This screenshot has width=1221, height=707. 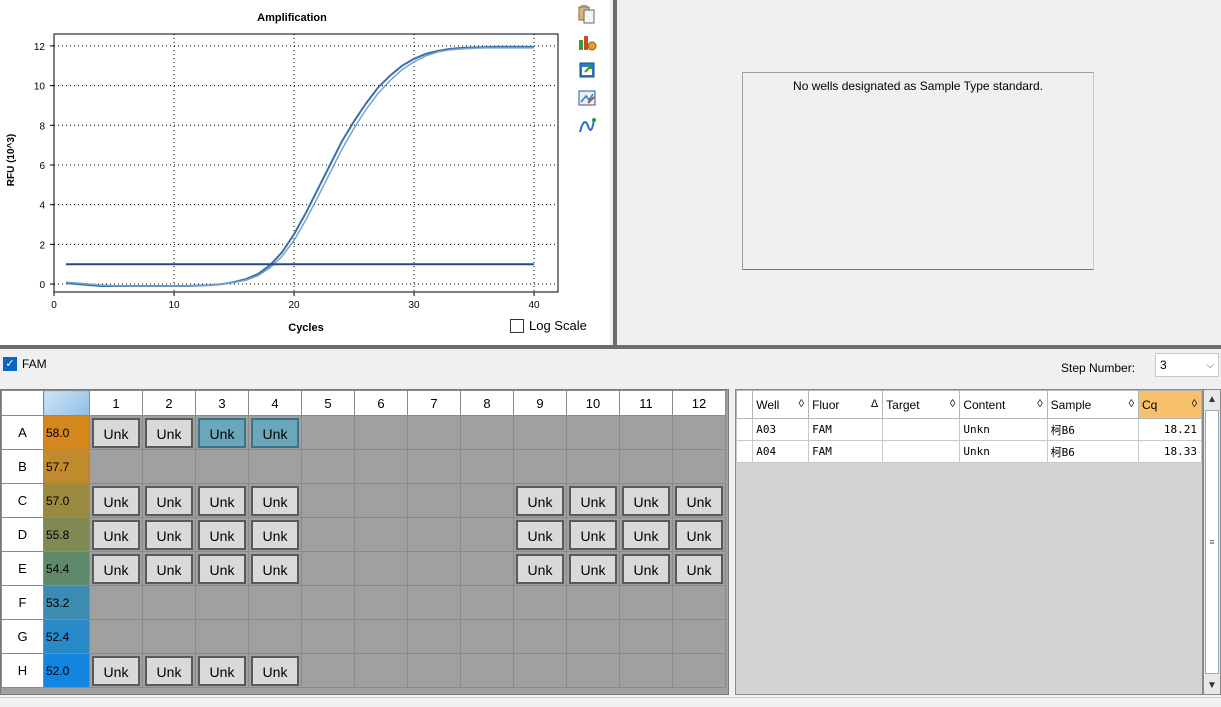 What do you see at coordinates (587, 70) in the screenshot?
I see `export-icon` at bounding box center [587, 70].